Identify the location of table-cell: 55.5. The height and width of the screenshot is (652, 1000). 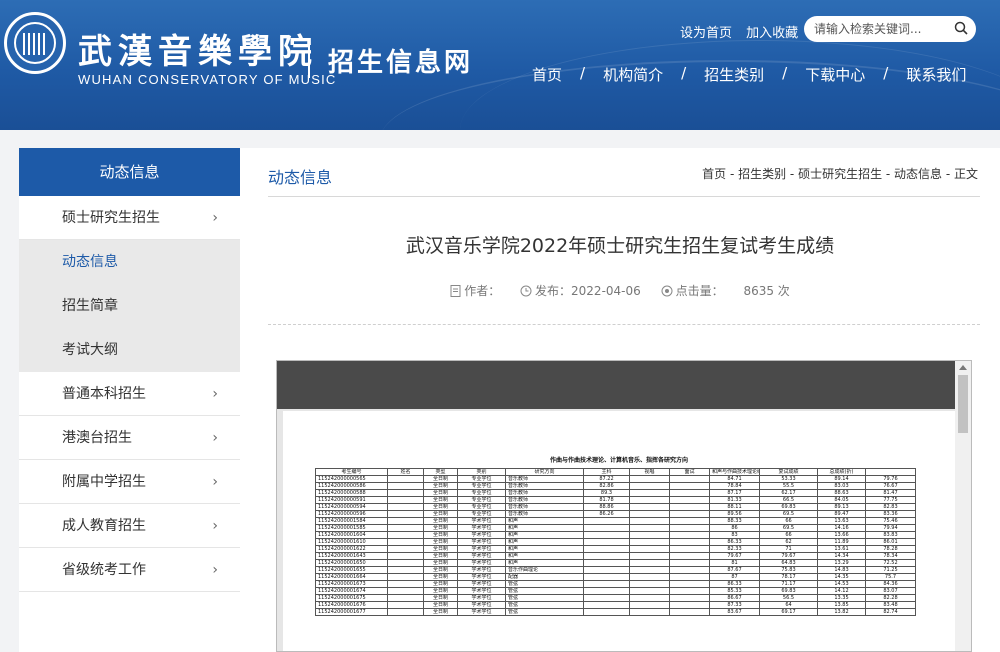
(788, 486).